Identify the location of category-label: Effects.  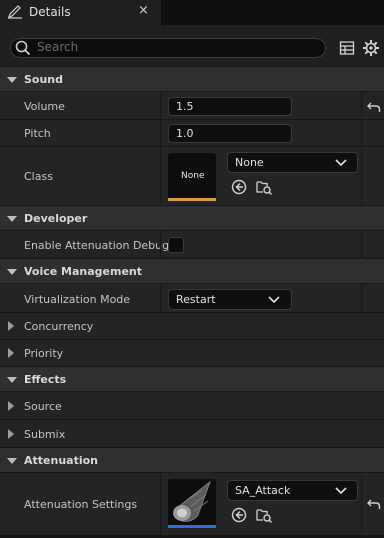
(45, 379).